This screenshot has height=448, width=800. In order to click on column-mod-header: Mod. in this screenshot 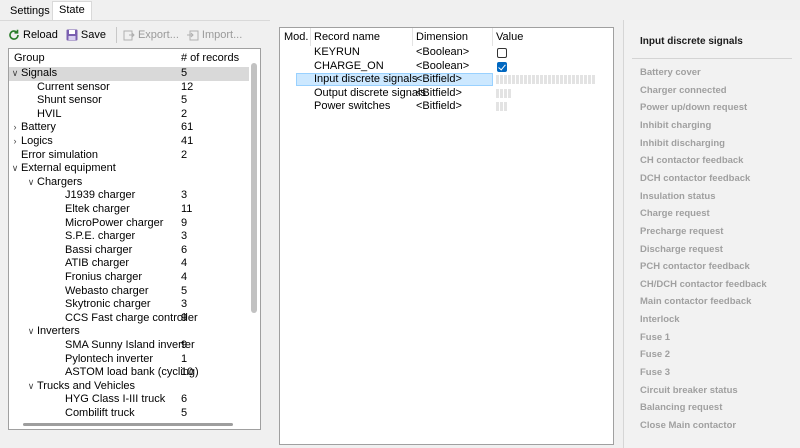, I will do `click(296, 37)`.